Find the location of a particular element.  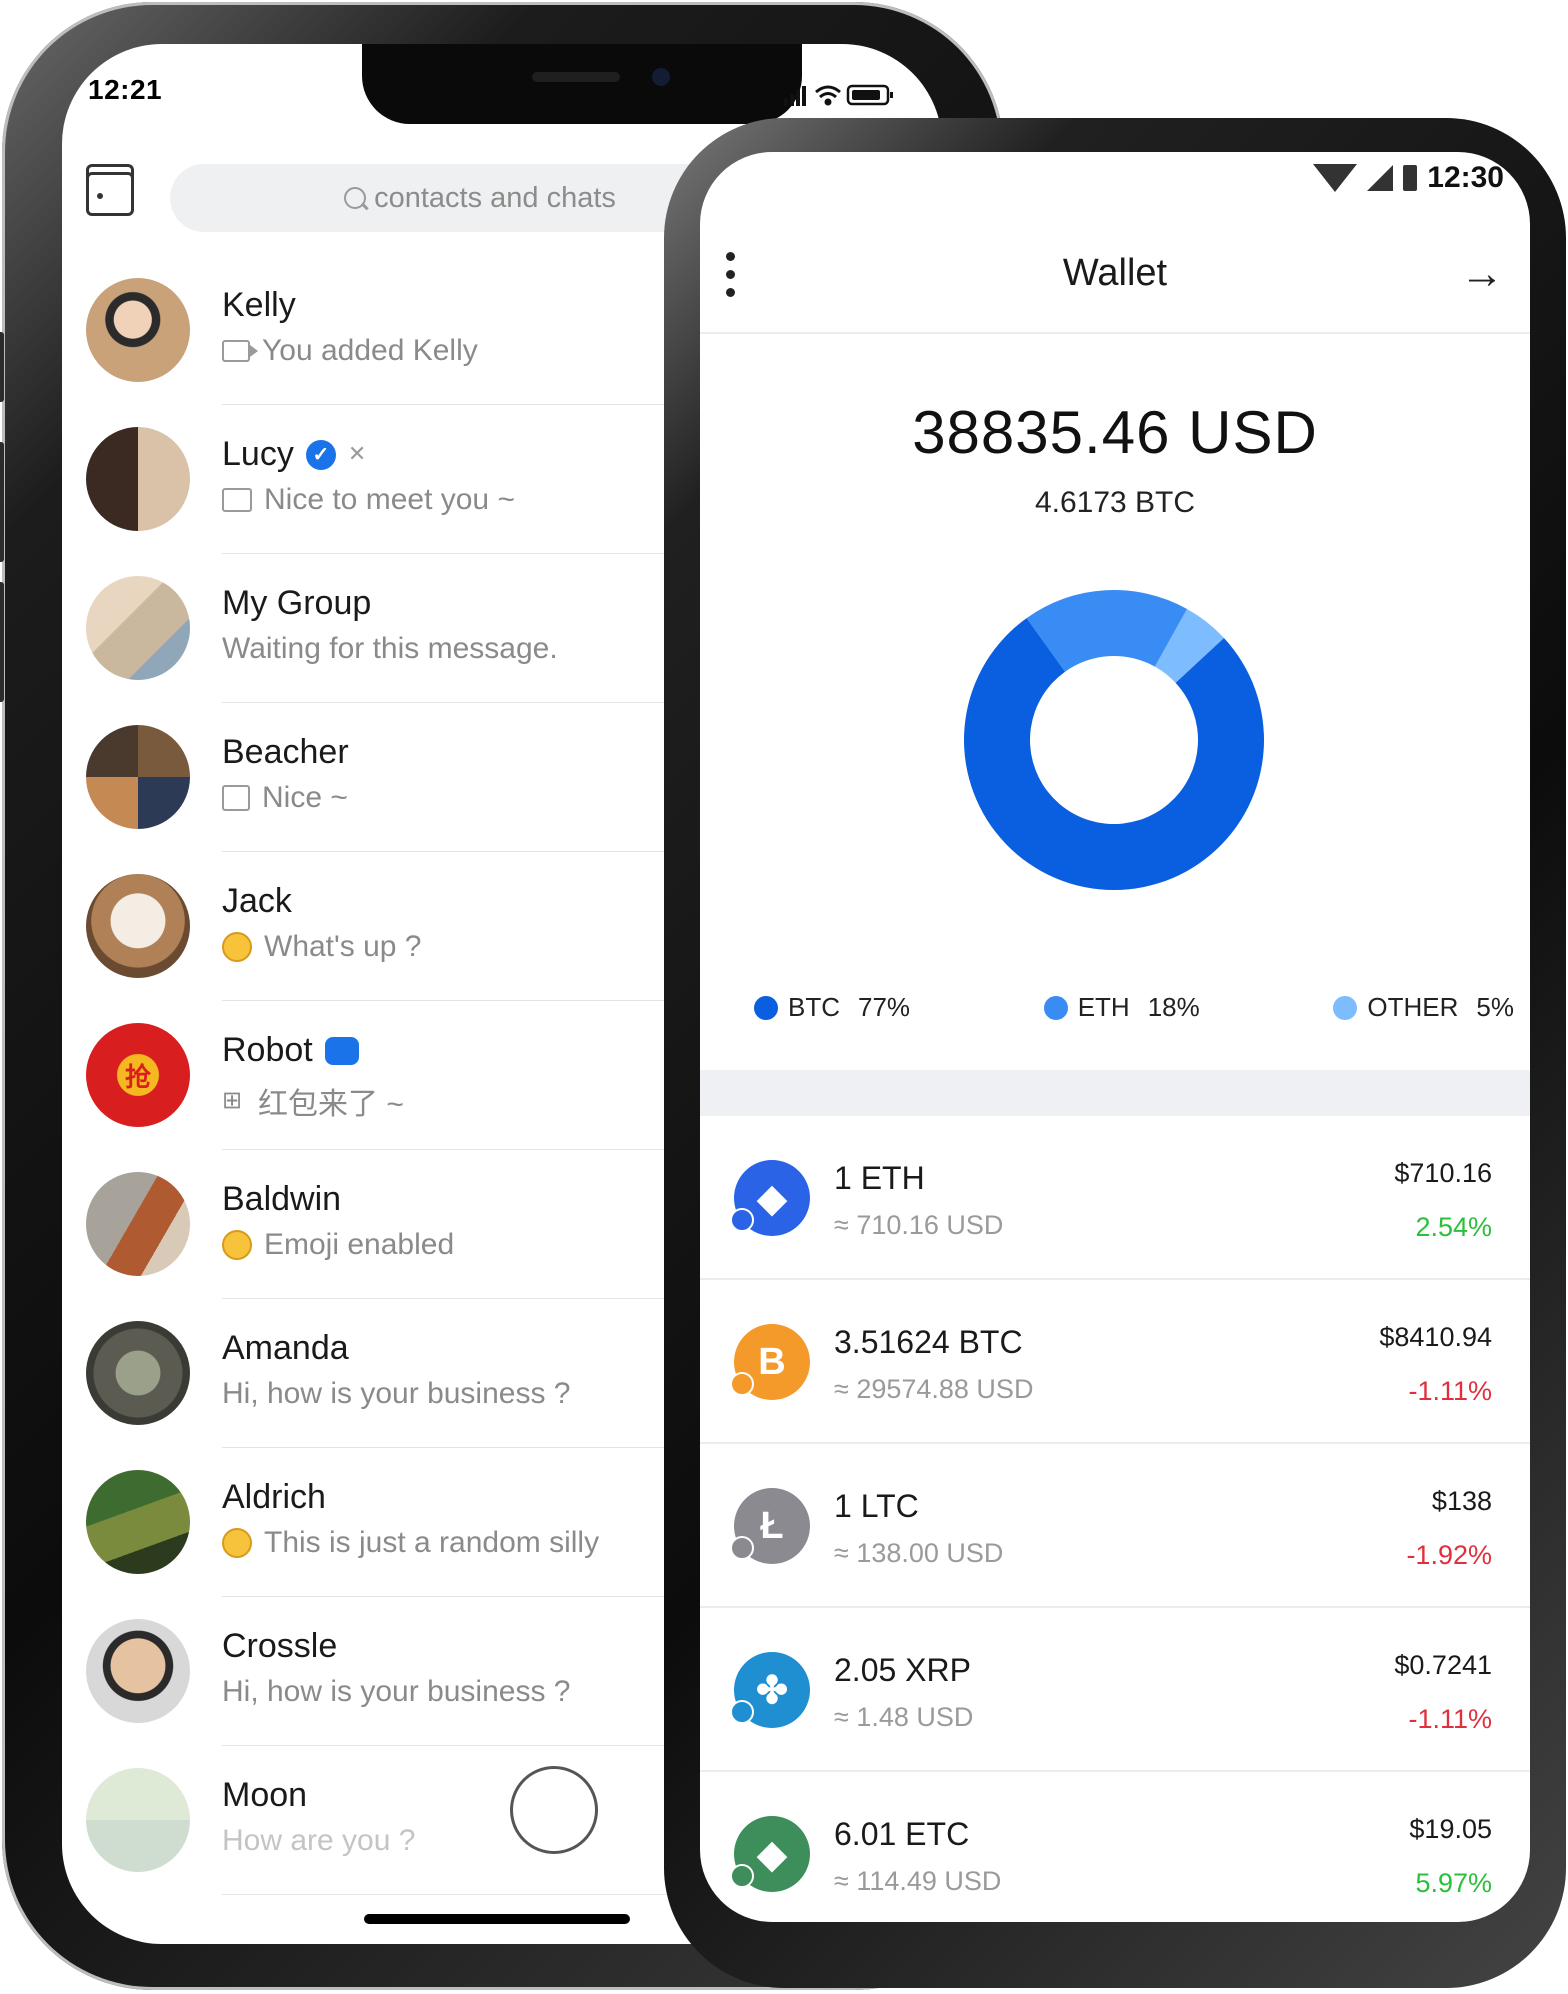

chat-preview: Nice to meet you ~ is located at coordinates (368, 500).